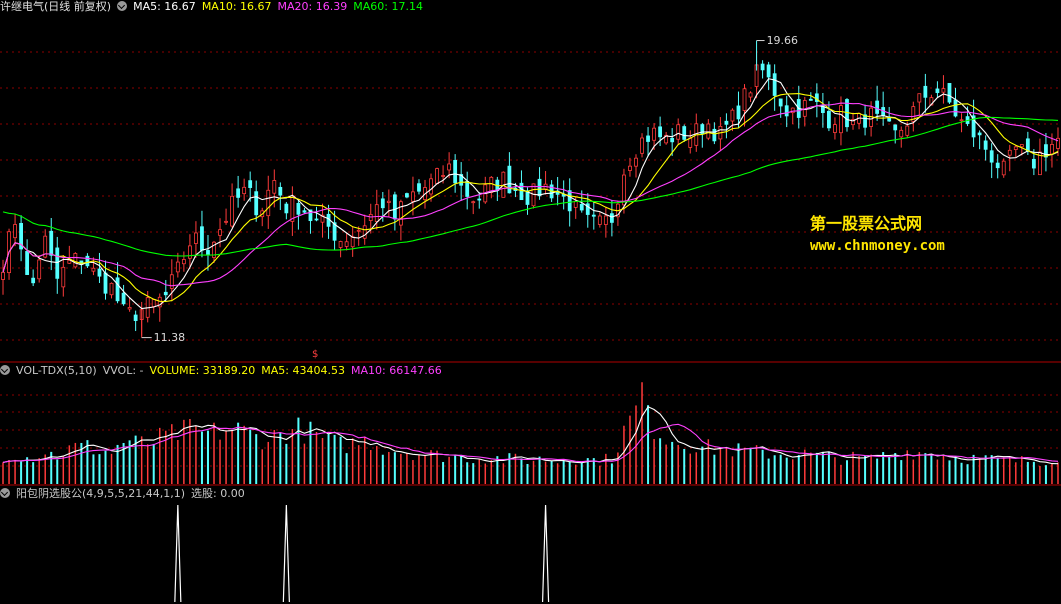 The width and height of the screenshot is (1061, 604). I want to click on volume-readout: VOLUME: 33189.20, so click(202, 370).